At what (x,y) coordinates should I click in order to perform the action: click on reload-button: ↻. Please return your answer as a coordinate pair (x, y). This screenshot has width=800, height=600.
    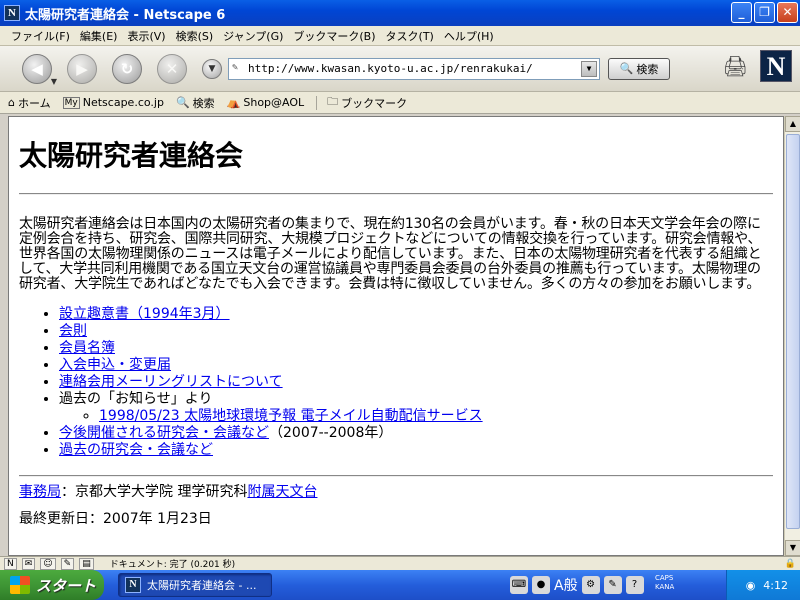
    Looking at the image, I should click on (127, 68).